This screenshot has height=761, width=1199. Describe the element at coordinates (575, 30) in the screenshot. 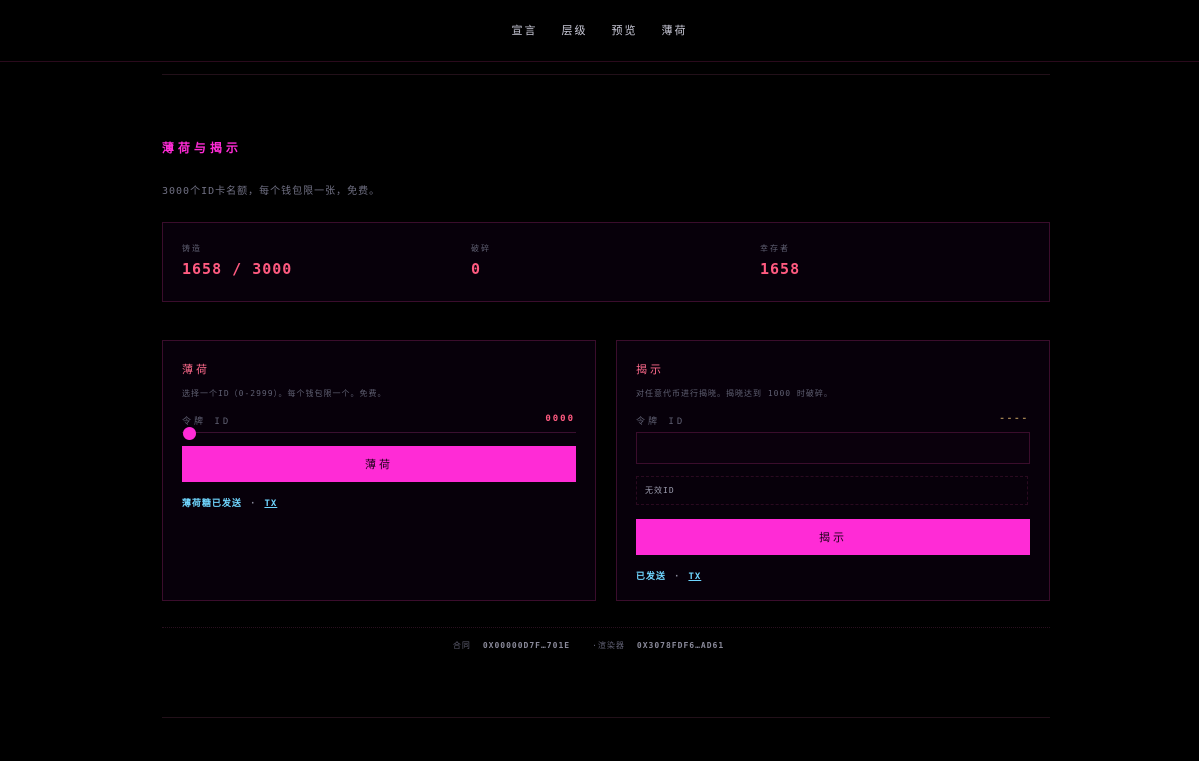

I see `nav-link-tiers: 层级` at that location.